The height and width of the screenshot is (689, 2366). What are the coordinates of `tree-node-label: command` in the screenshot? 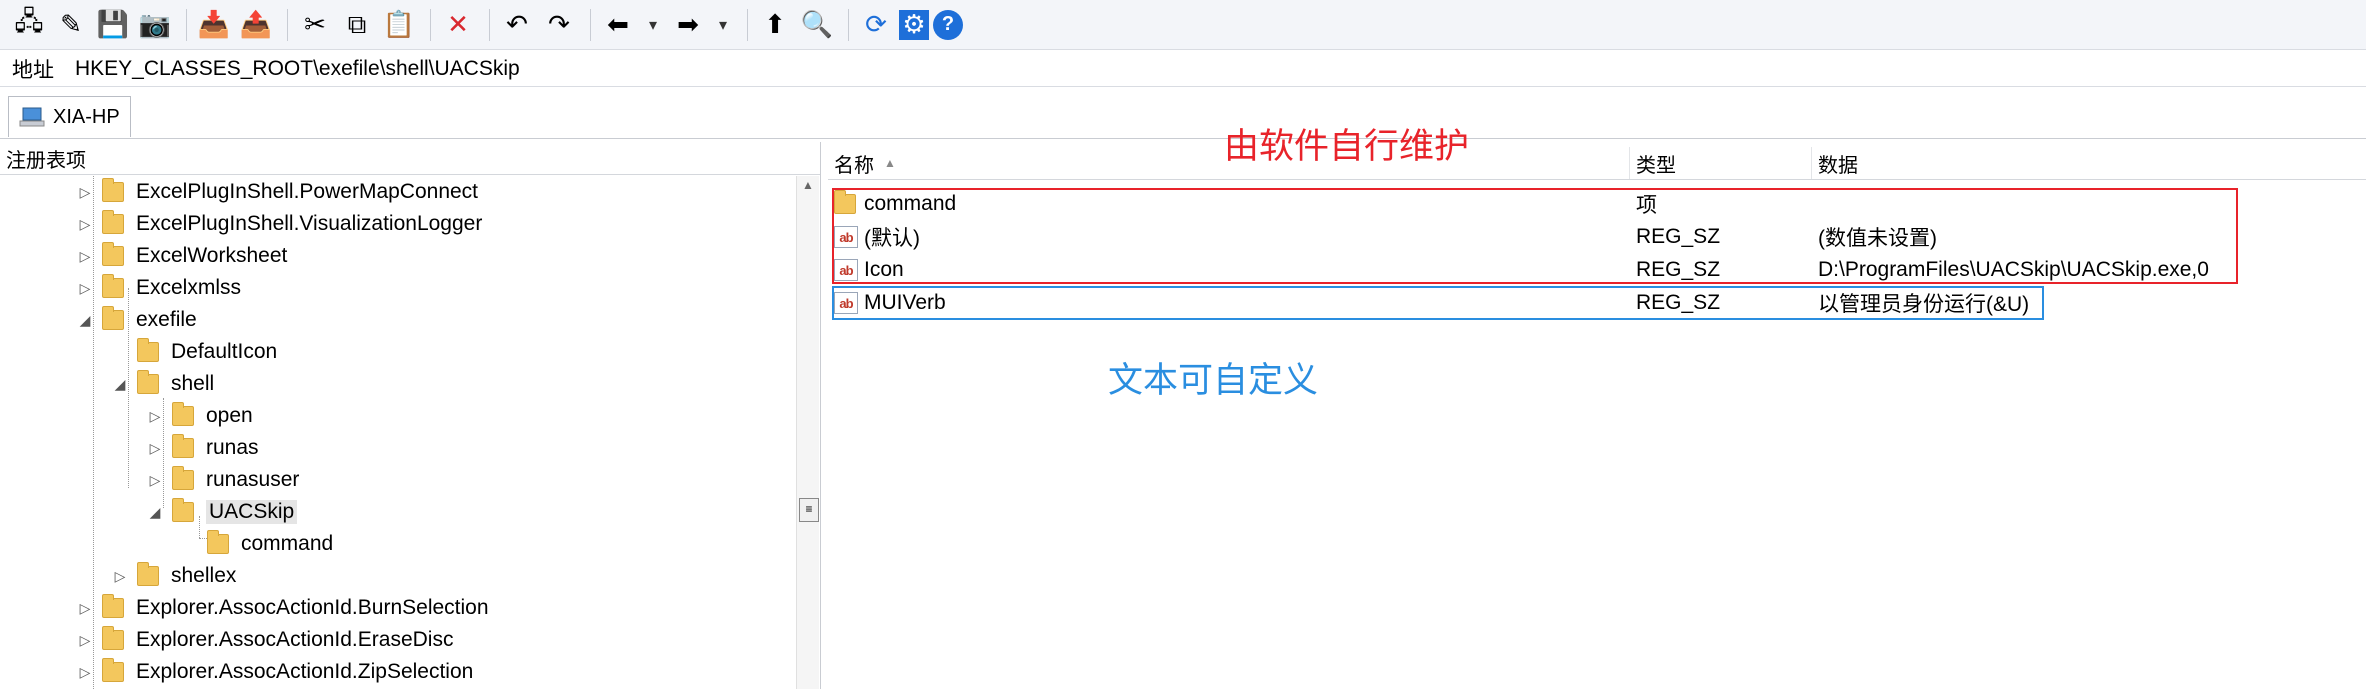 It's located at (287, 543).